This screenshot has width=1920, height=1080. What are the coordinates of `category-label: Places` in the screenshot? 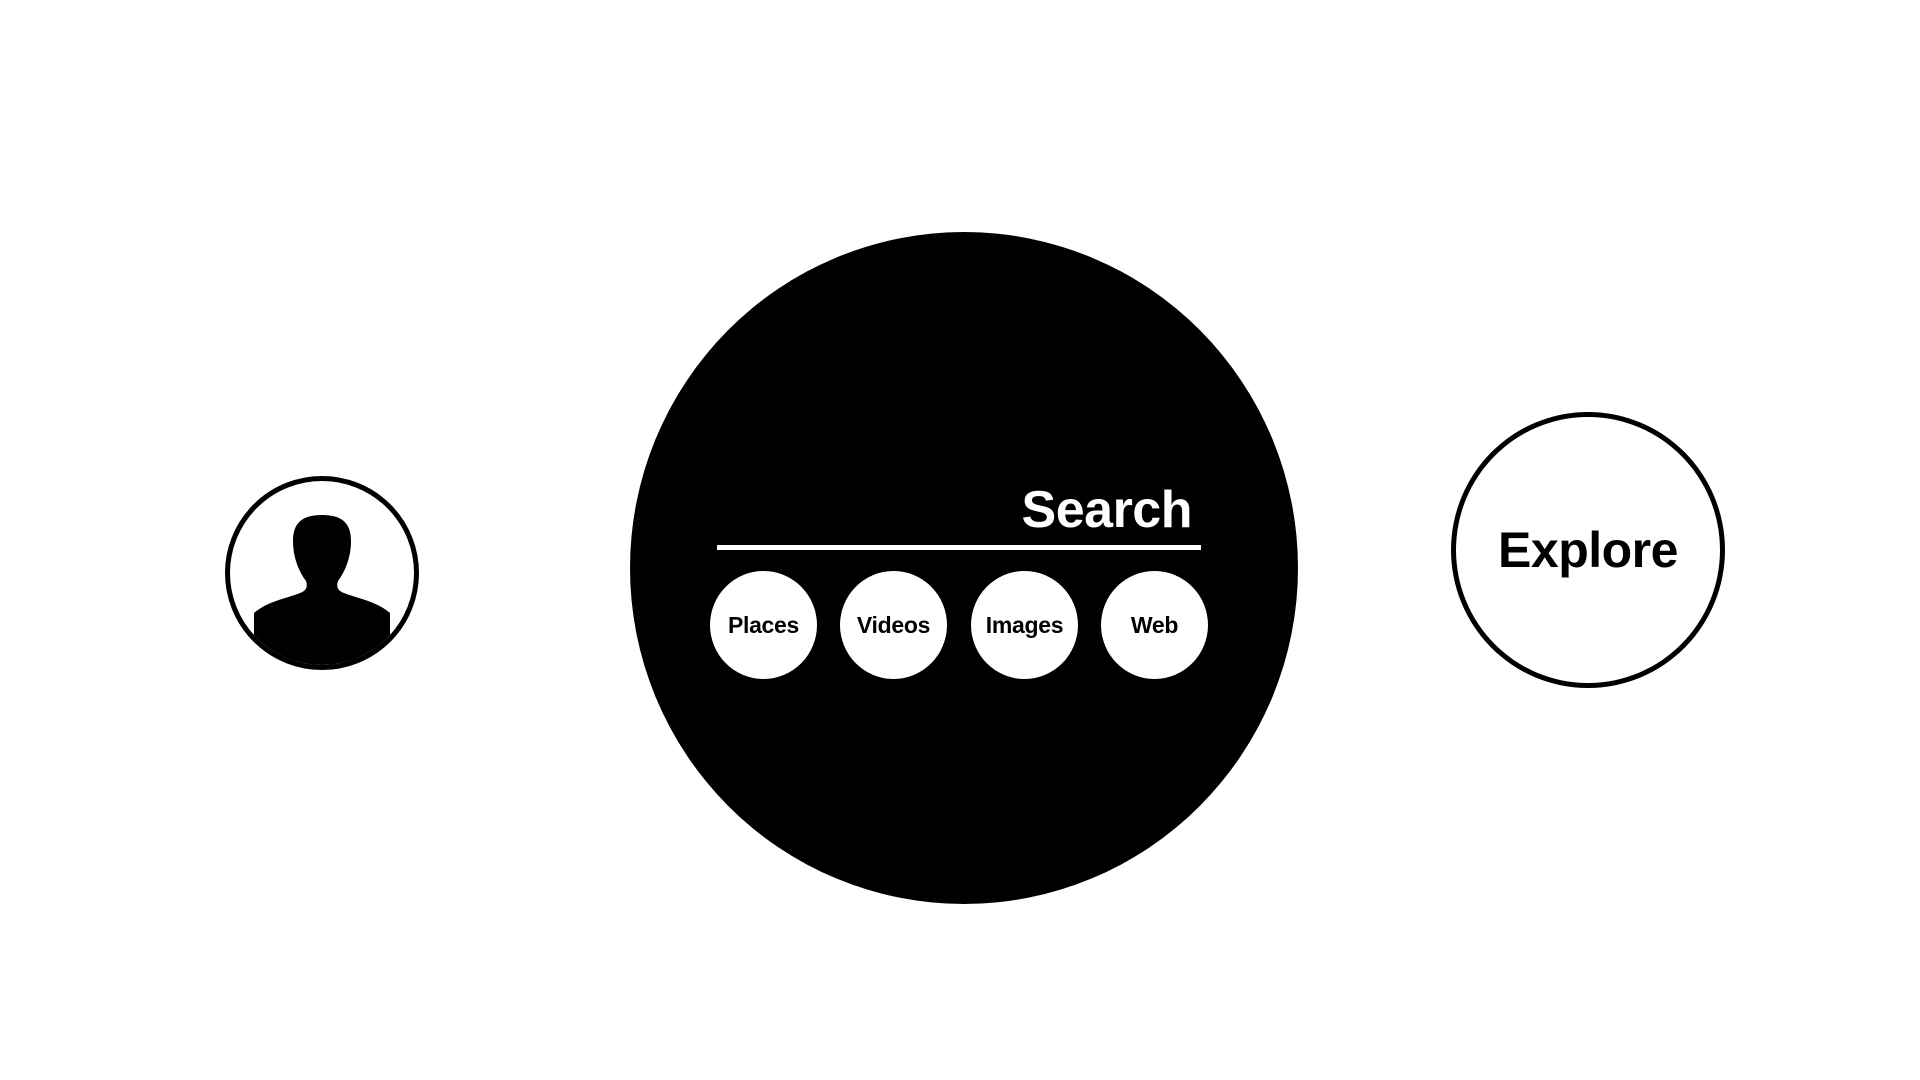 It's located at (763, 624).